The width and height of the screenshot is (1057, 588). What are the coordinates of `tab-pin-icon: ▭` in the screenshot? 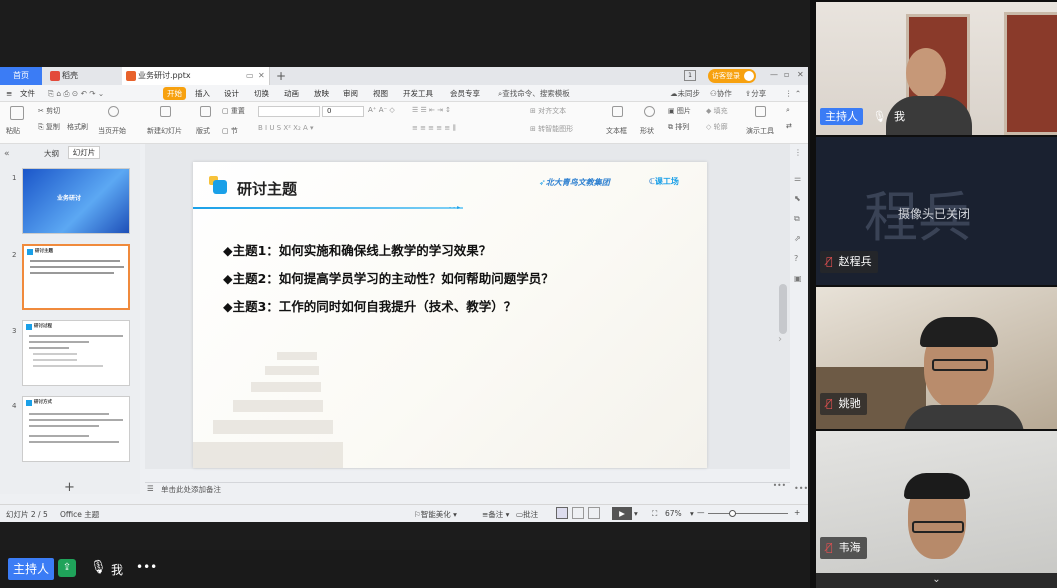 It's located at (250, 76).